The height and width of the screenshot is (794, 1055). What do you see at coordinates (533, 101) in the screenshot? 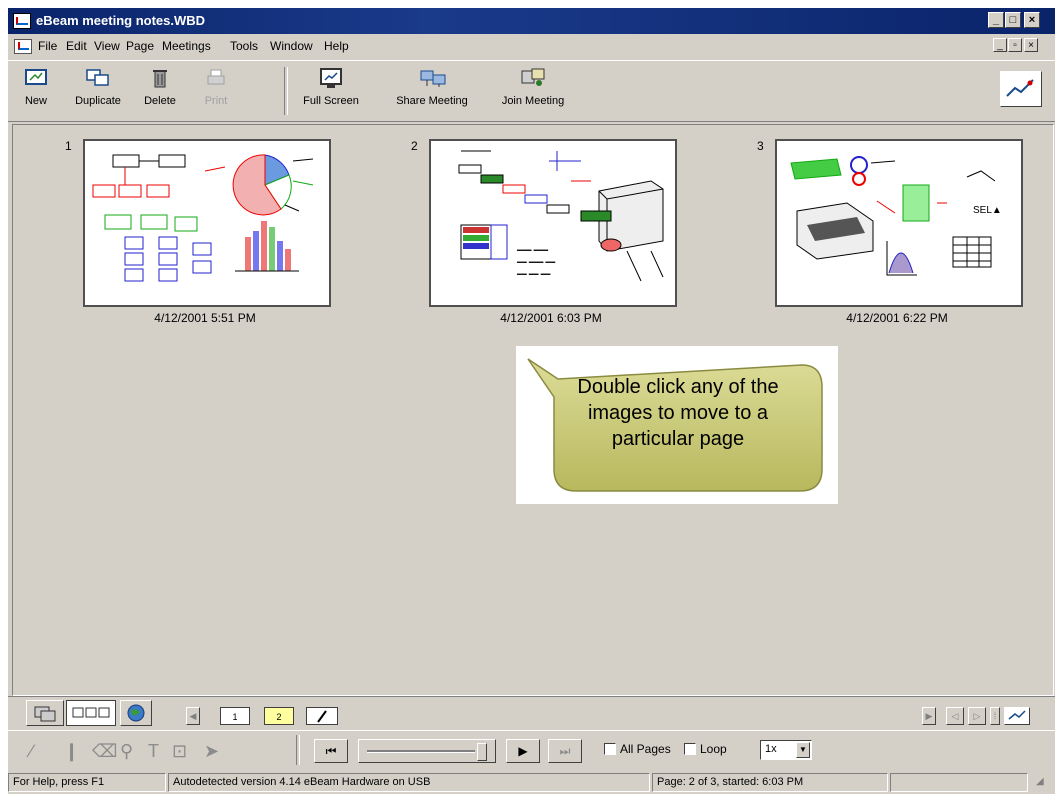
I see `join-meeting-label: Join Meeting` at bounding box center [533, 101].